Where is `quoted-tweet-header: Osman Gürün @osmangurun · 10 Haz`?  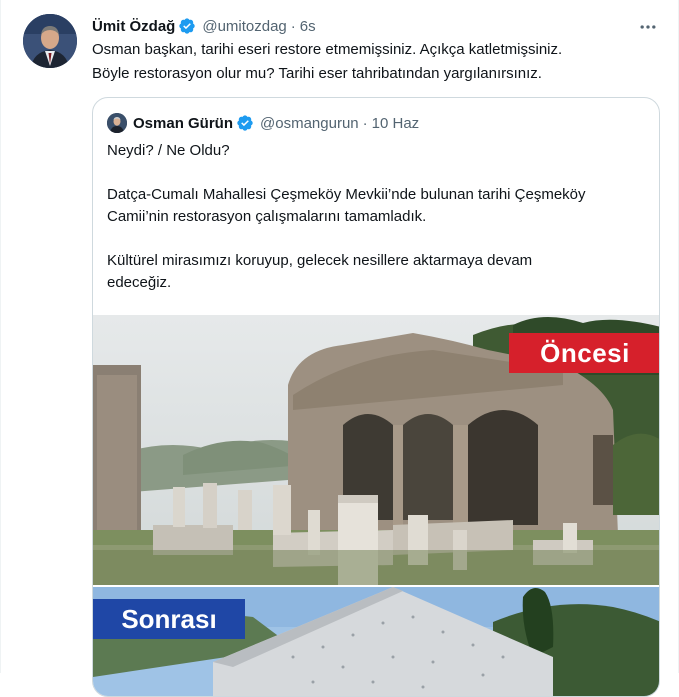 quoted-tweet-header: Osman Gürün @osmangurun · 10 Haz is located at coordinates (263, 123).